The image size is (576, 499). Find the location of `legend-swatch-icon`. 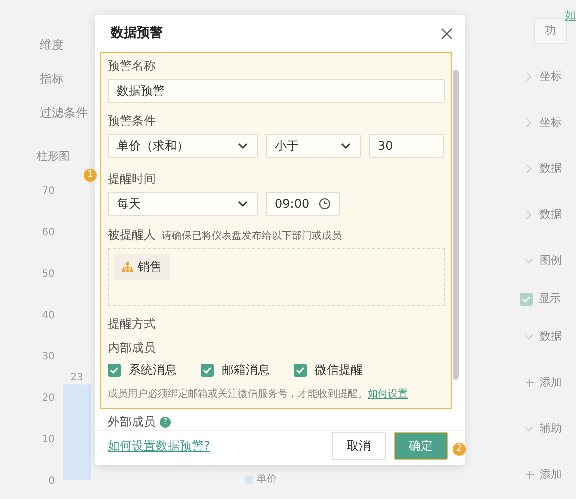

legend-swatch-icon is located at coordinates (249, 480).